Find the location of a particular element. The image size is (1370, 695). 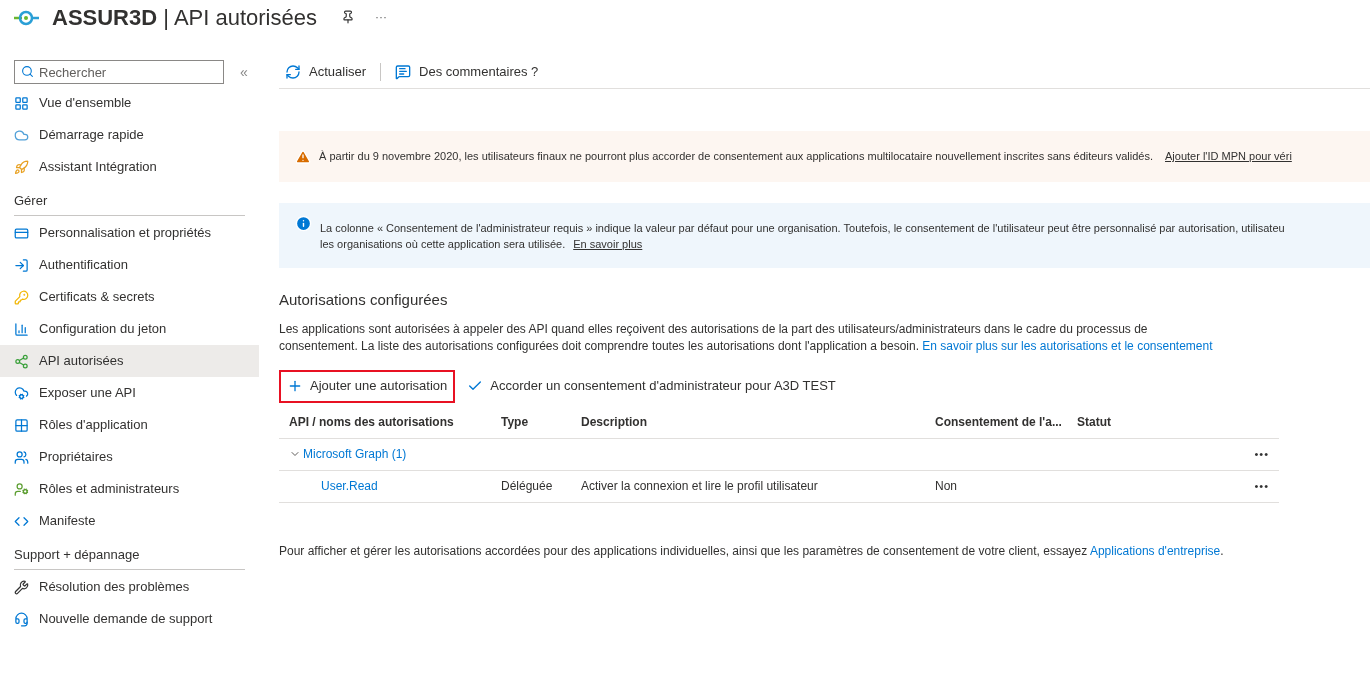

wrench-icon is located at coordinates (21, 587).